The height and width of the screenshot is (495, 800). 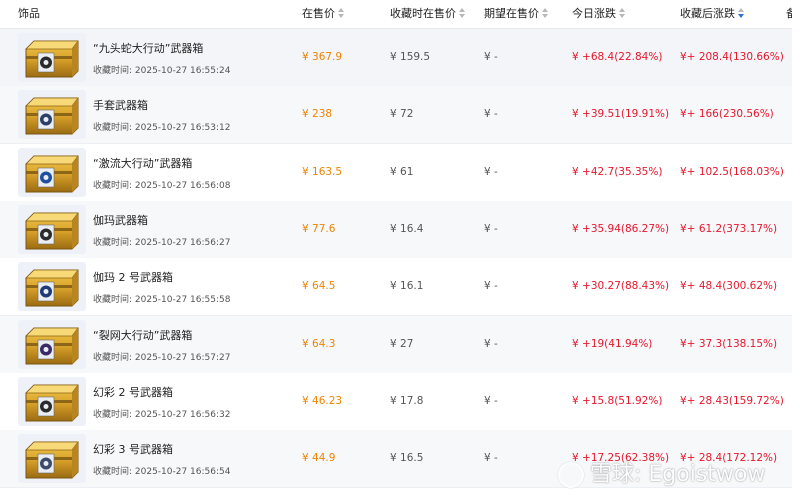 What do you see at coordinates (621, 228) in the screenshot?
I see `today-change: ¥ +35.94(86.27%)` at bounding box center [621, 228].